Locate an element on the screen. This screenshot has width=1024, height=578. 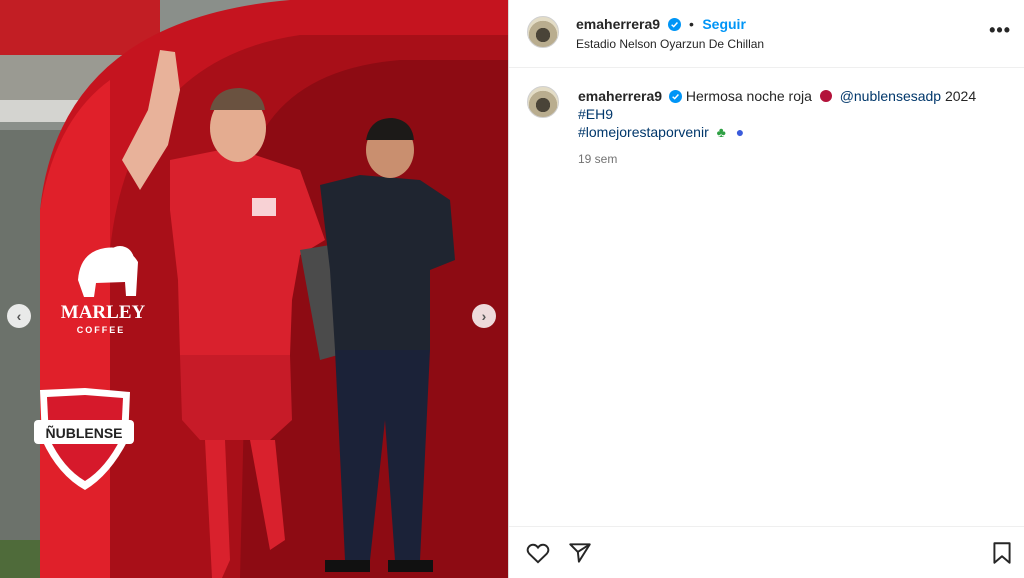
chevron-left-icon: ‹ is located at coordinates (19, 316).